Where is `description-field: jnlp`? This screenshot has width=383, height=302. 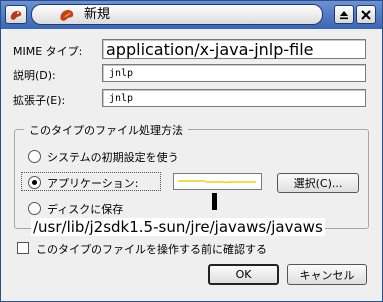 description-field: jnlp is located at coordinates (234, 73).